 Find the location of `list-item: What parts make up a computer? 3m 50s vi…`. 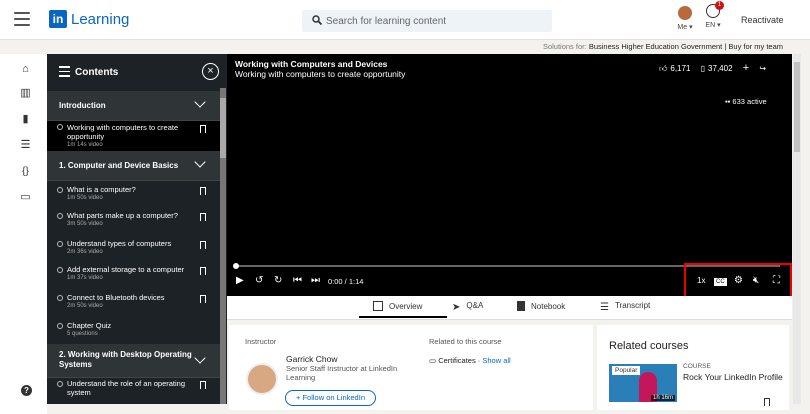

list-item: What parts make up a computer? 3m 50s vi… is located at coordinates (134, 222).